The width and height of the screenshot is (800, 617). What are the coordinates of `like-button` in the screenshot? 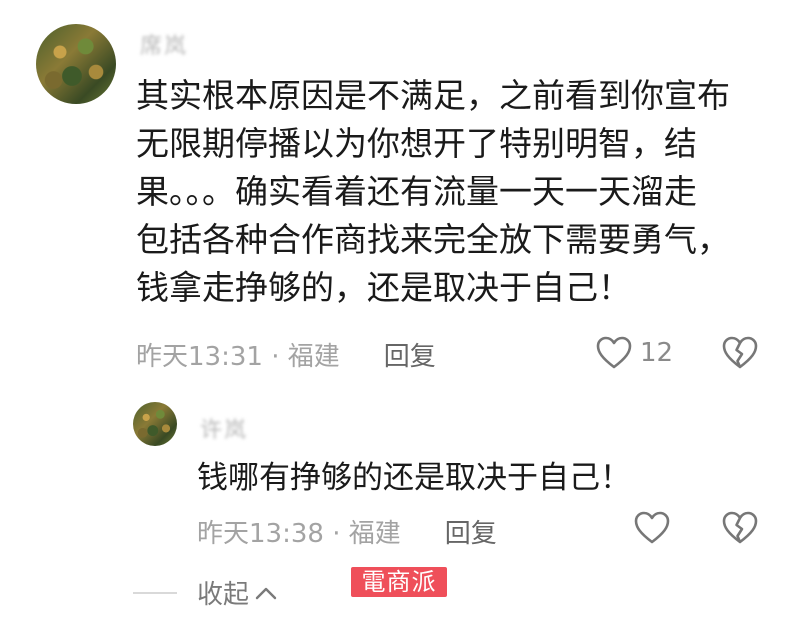 It's located at (652, 528).